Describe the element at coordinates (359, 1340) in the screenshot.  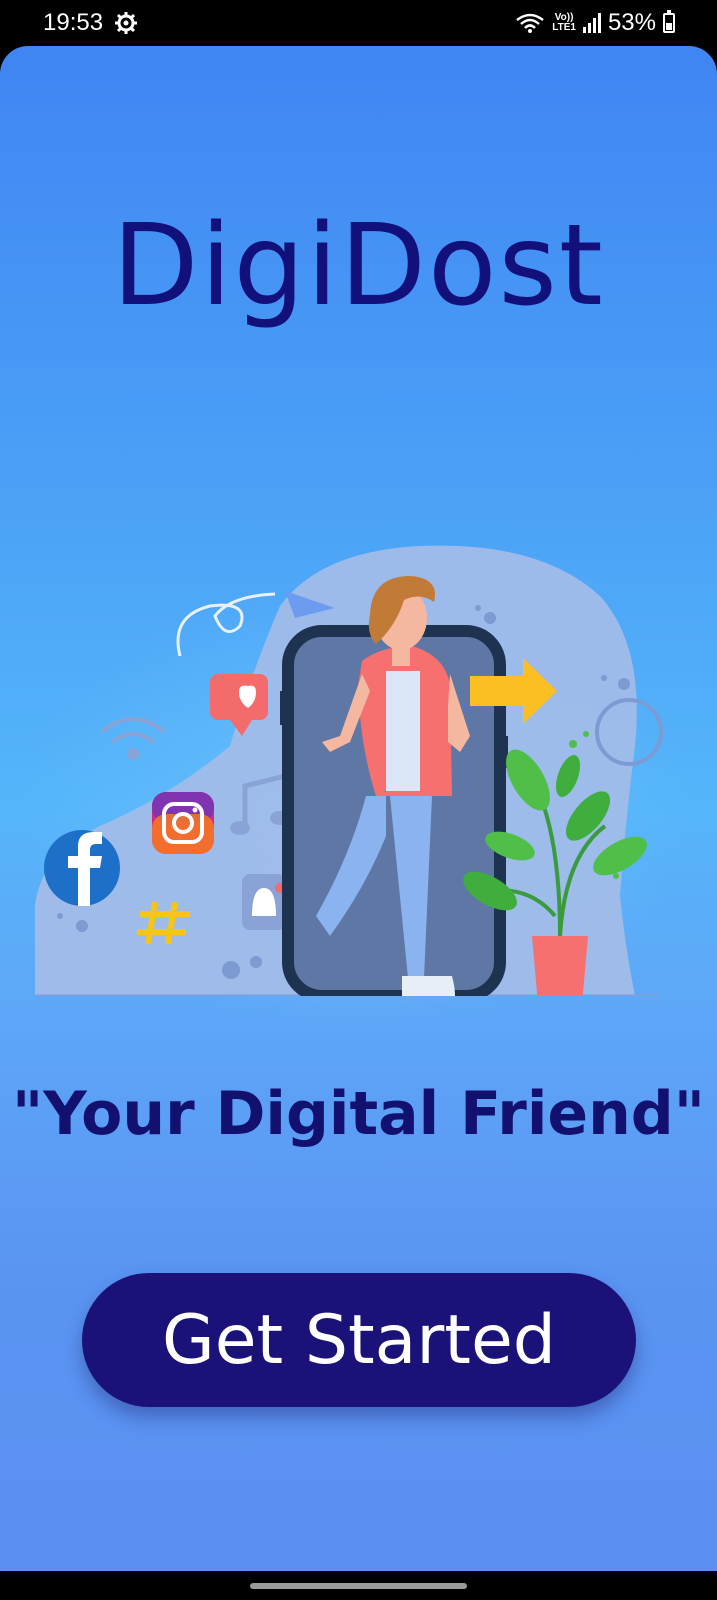
I see `get-started-button: Get Started` at that location.